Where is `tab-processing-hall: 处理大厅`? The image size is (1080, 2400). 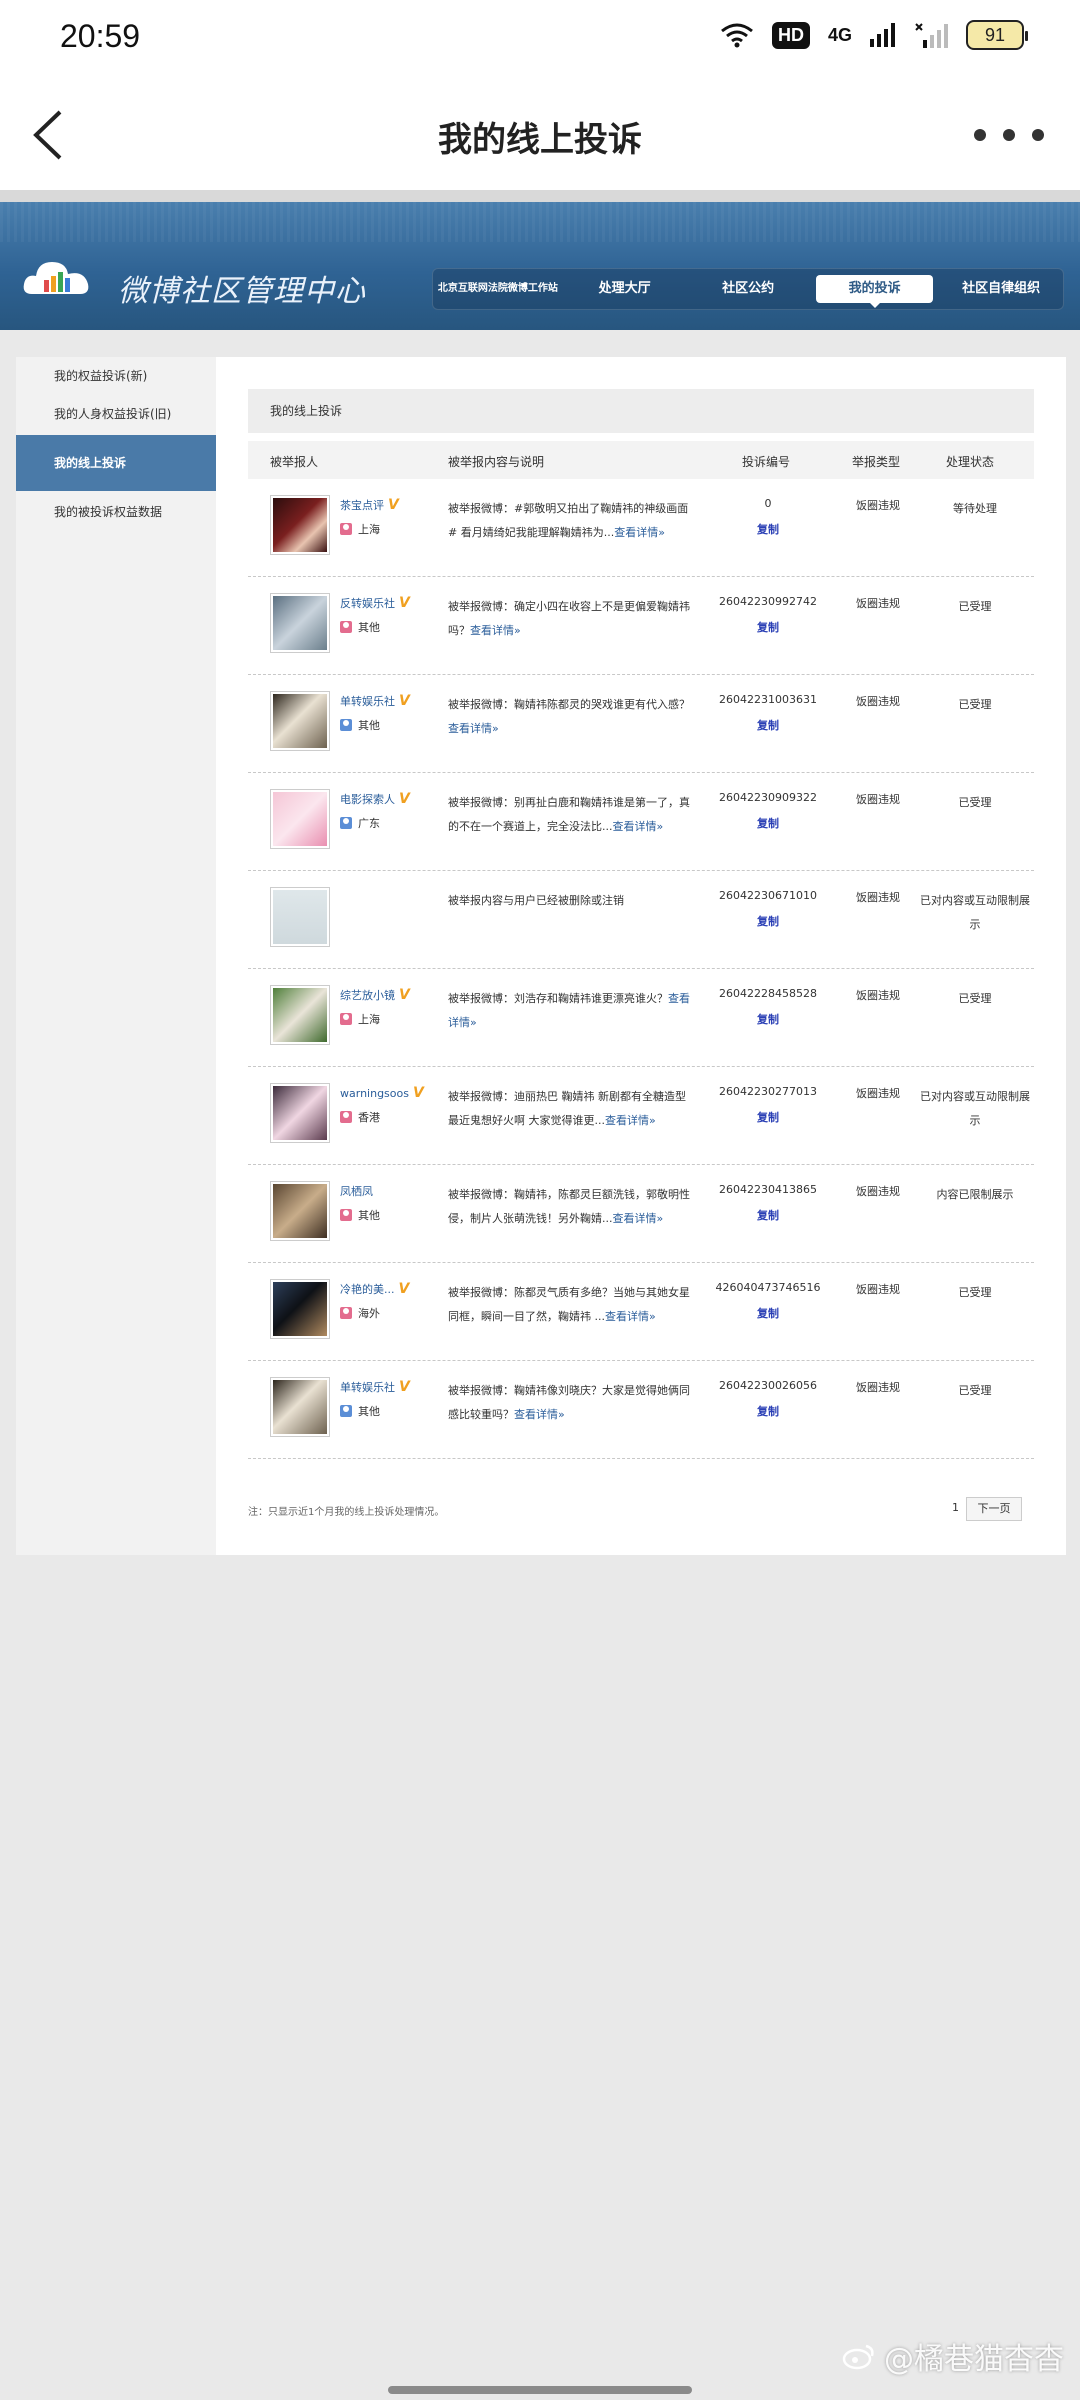
tab-processing-hall: 处理大厅 is located at coordinates (625, 289).